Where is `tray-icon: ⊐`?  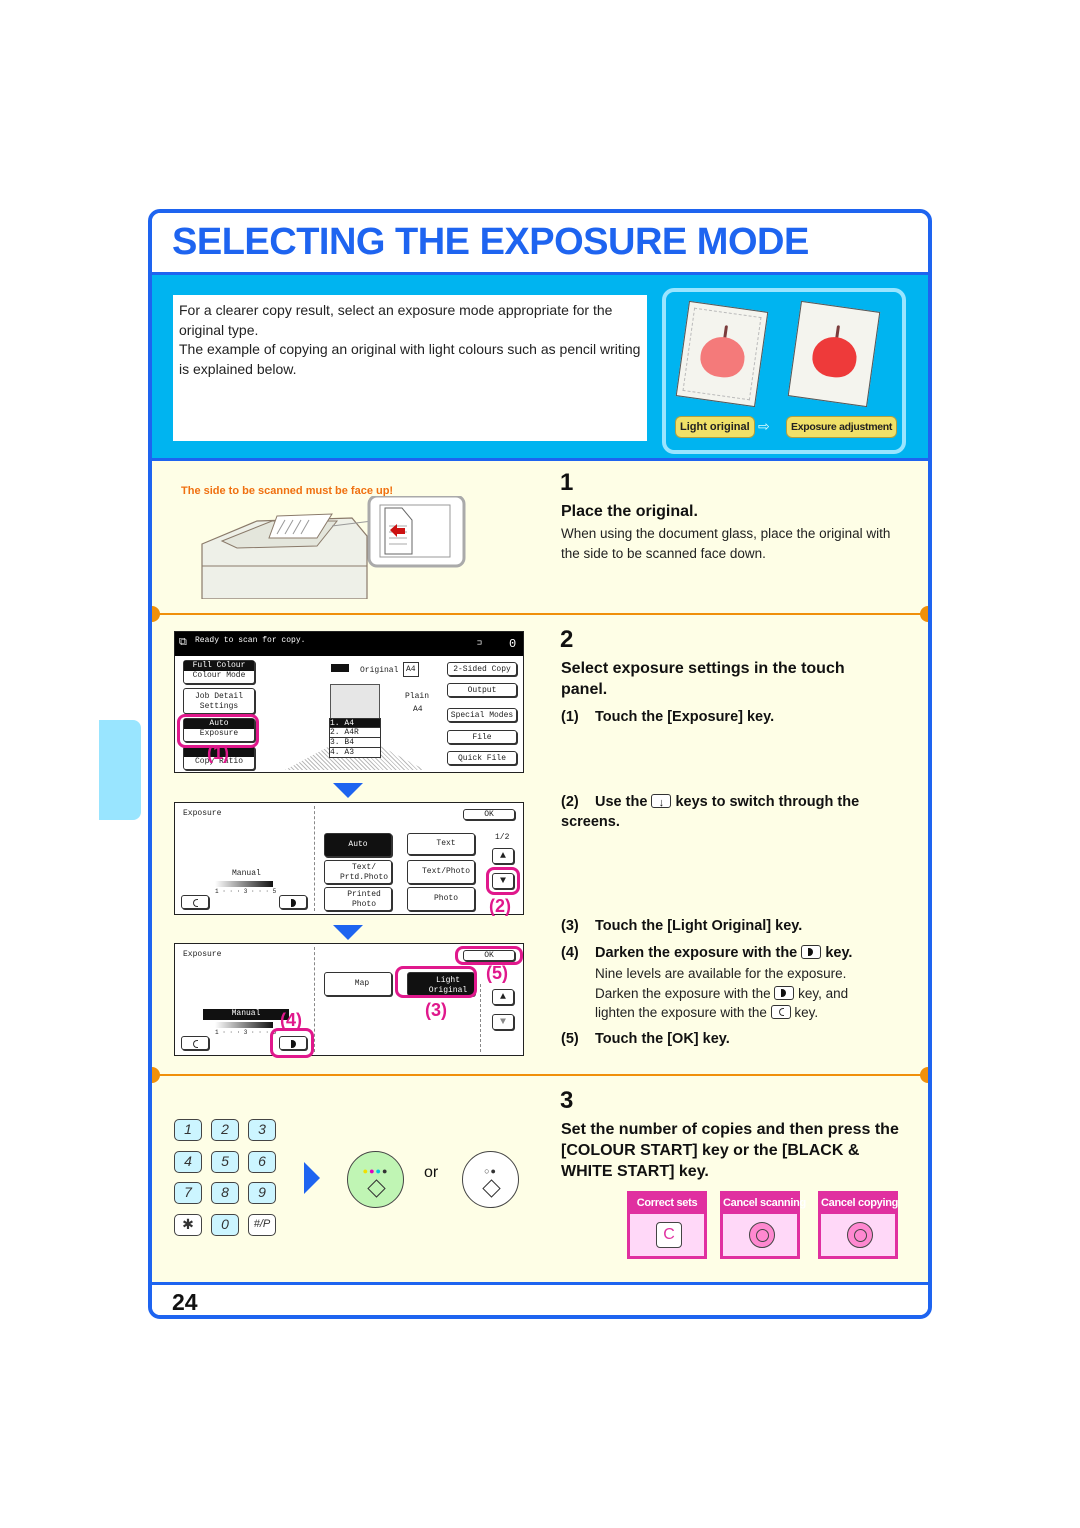
tray-icon: ⊐ is located at coordinates (479, 643).